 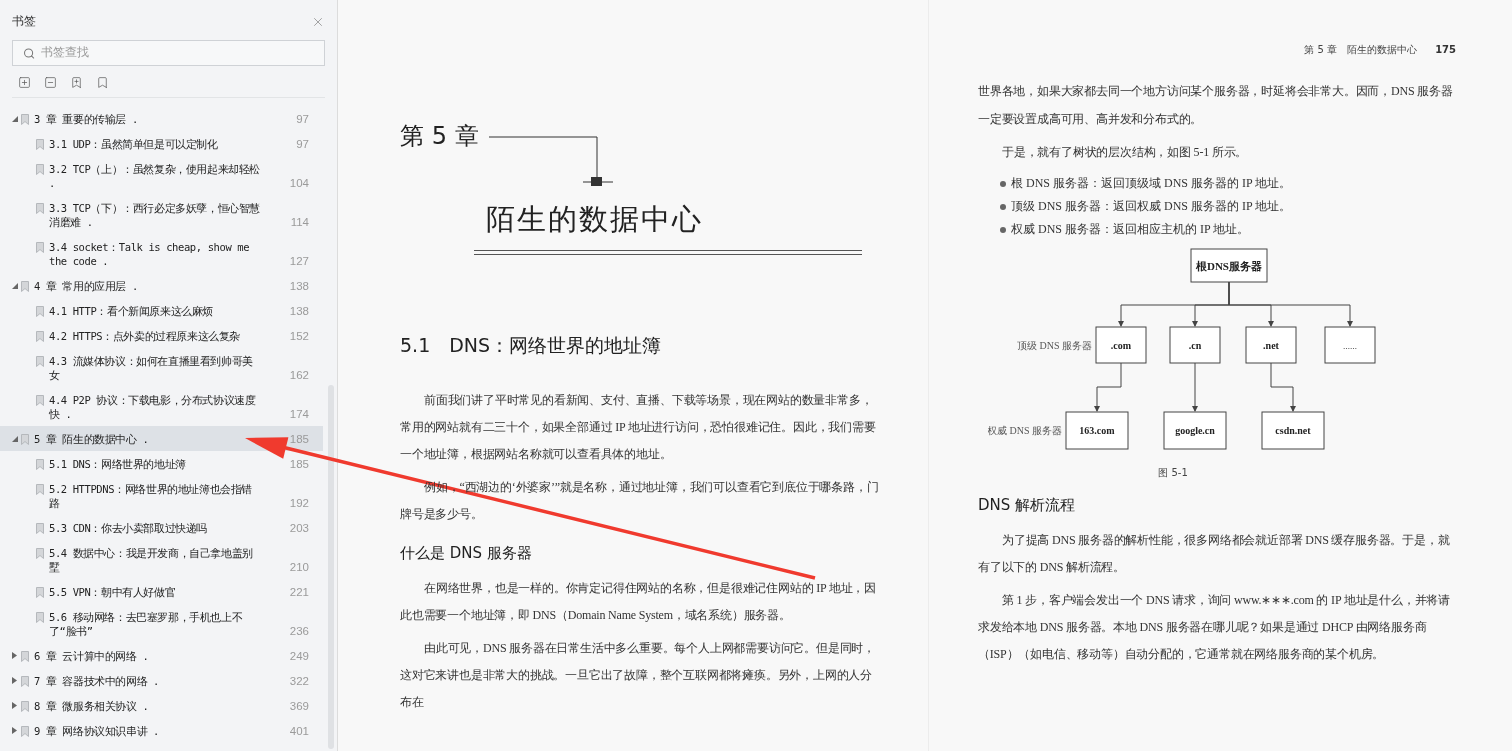 I want to click on chapter-title: 陌生的数据中心, so click(x=595, y=219).